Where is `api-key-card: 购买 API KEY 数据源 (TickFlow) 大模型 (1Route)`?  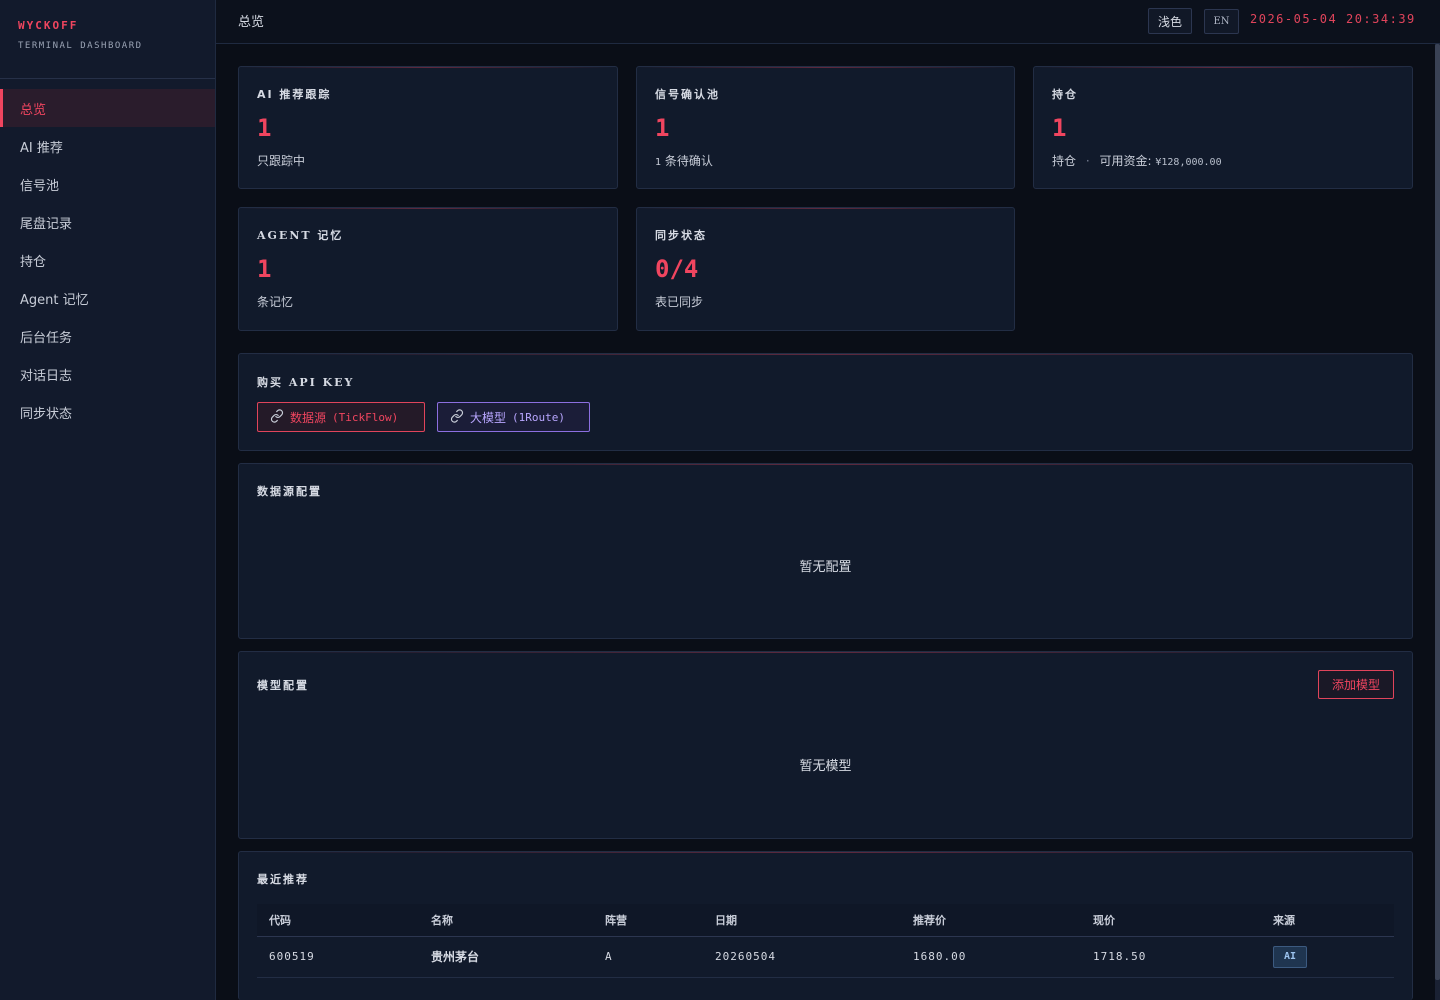 api-key-card: 购买 API KEY 数据源 (TickFlow) 大模型 (1Route) is located at coordinates (825, 402).